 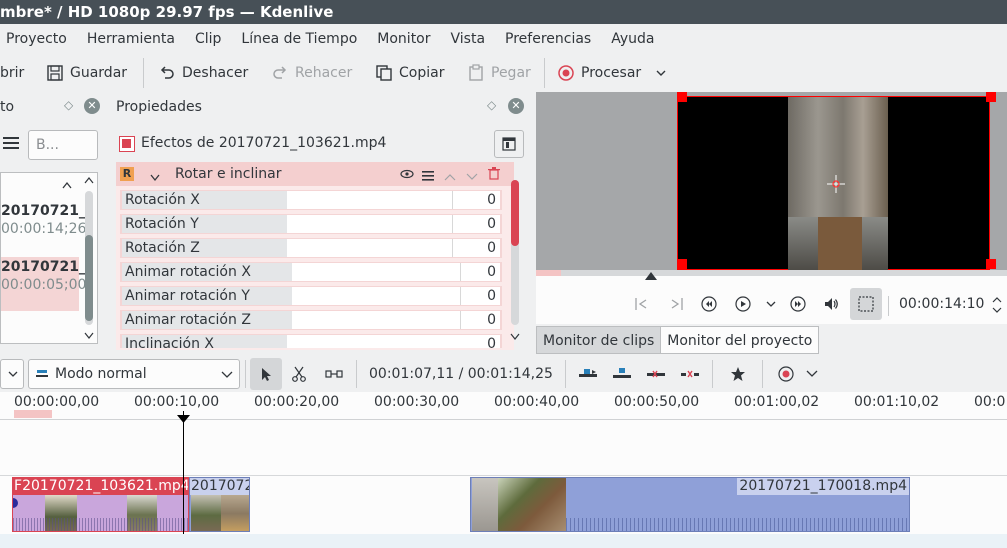 I want to click on rewind-icon, so click(x=709, y=304).